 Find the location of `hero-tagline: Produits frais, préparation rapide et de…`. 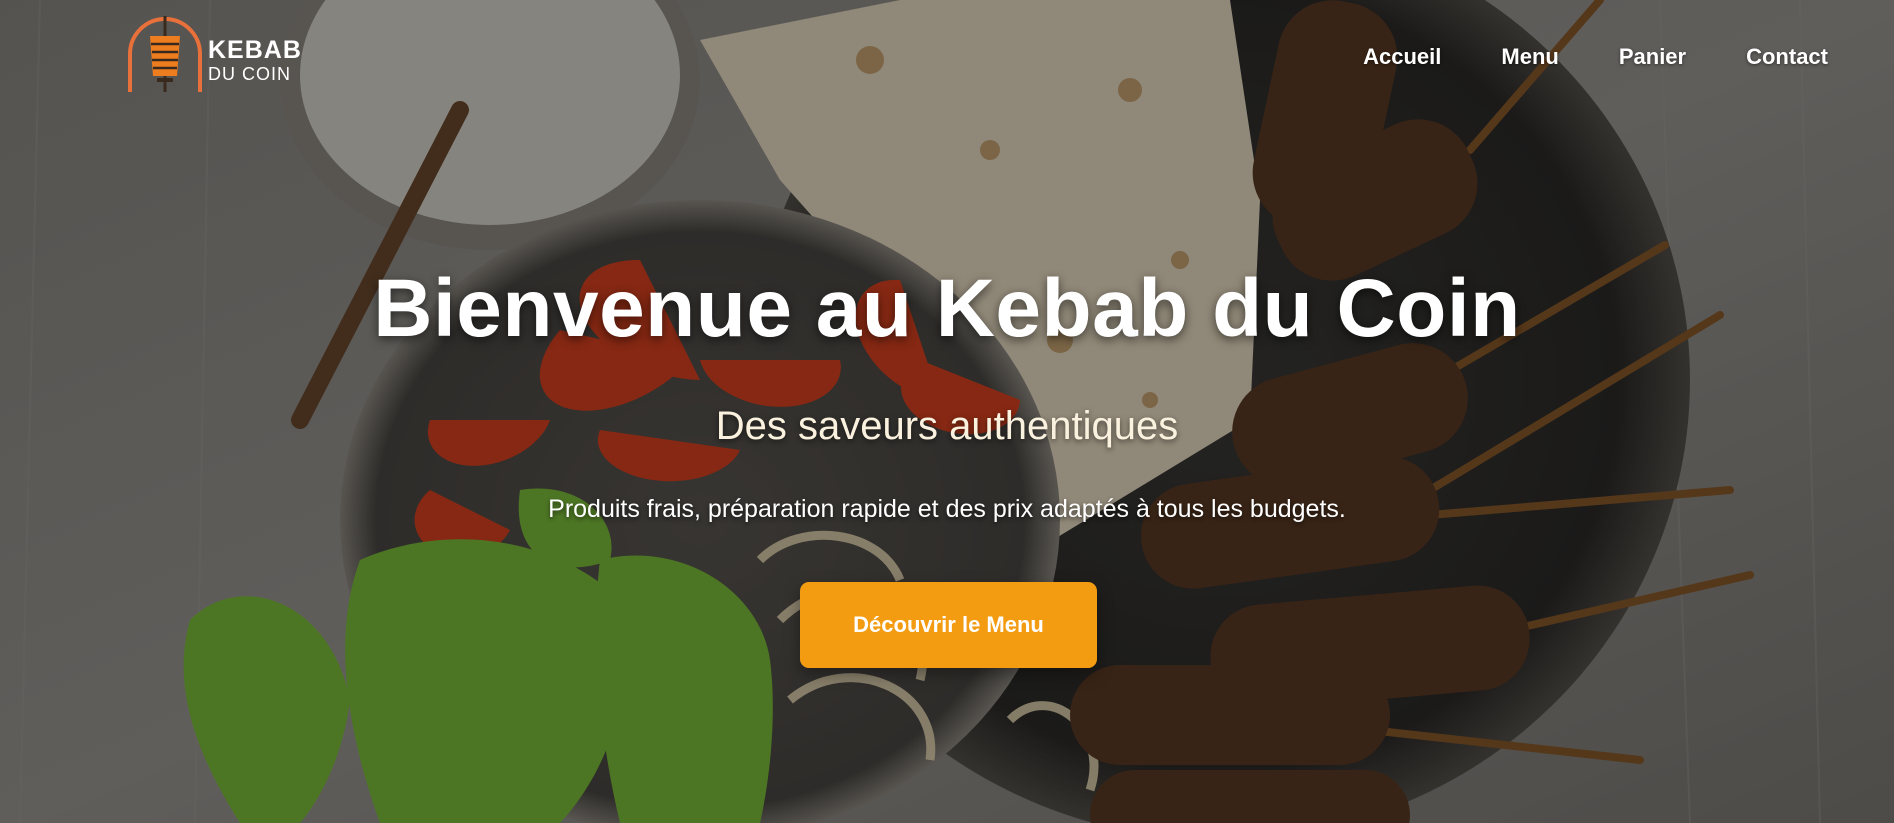

hero-tagline: Produits frais, préparation rapide et de… is located at coordinates (947, 509).